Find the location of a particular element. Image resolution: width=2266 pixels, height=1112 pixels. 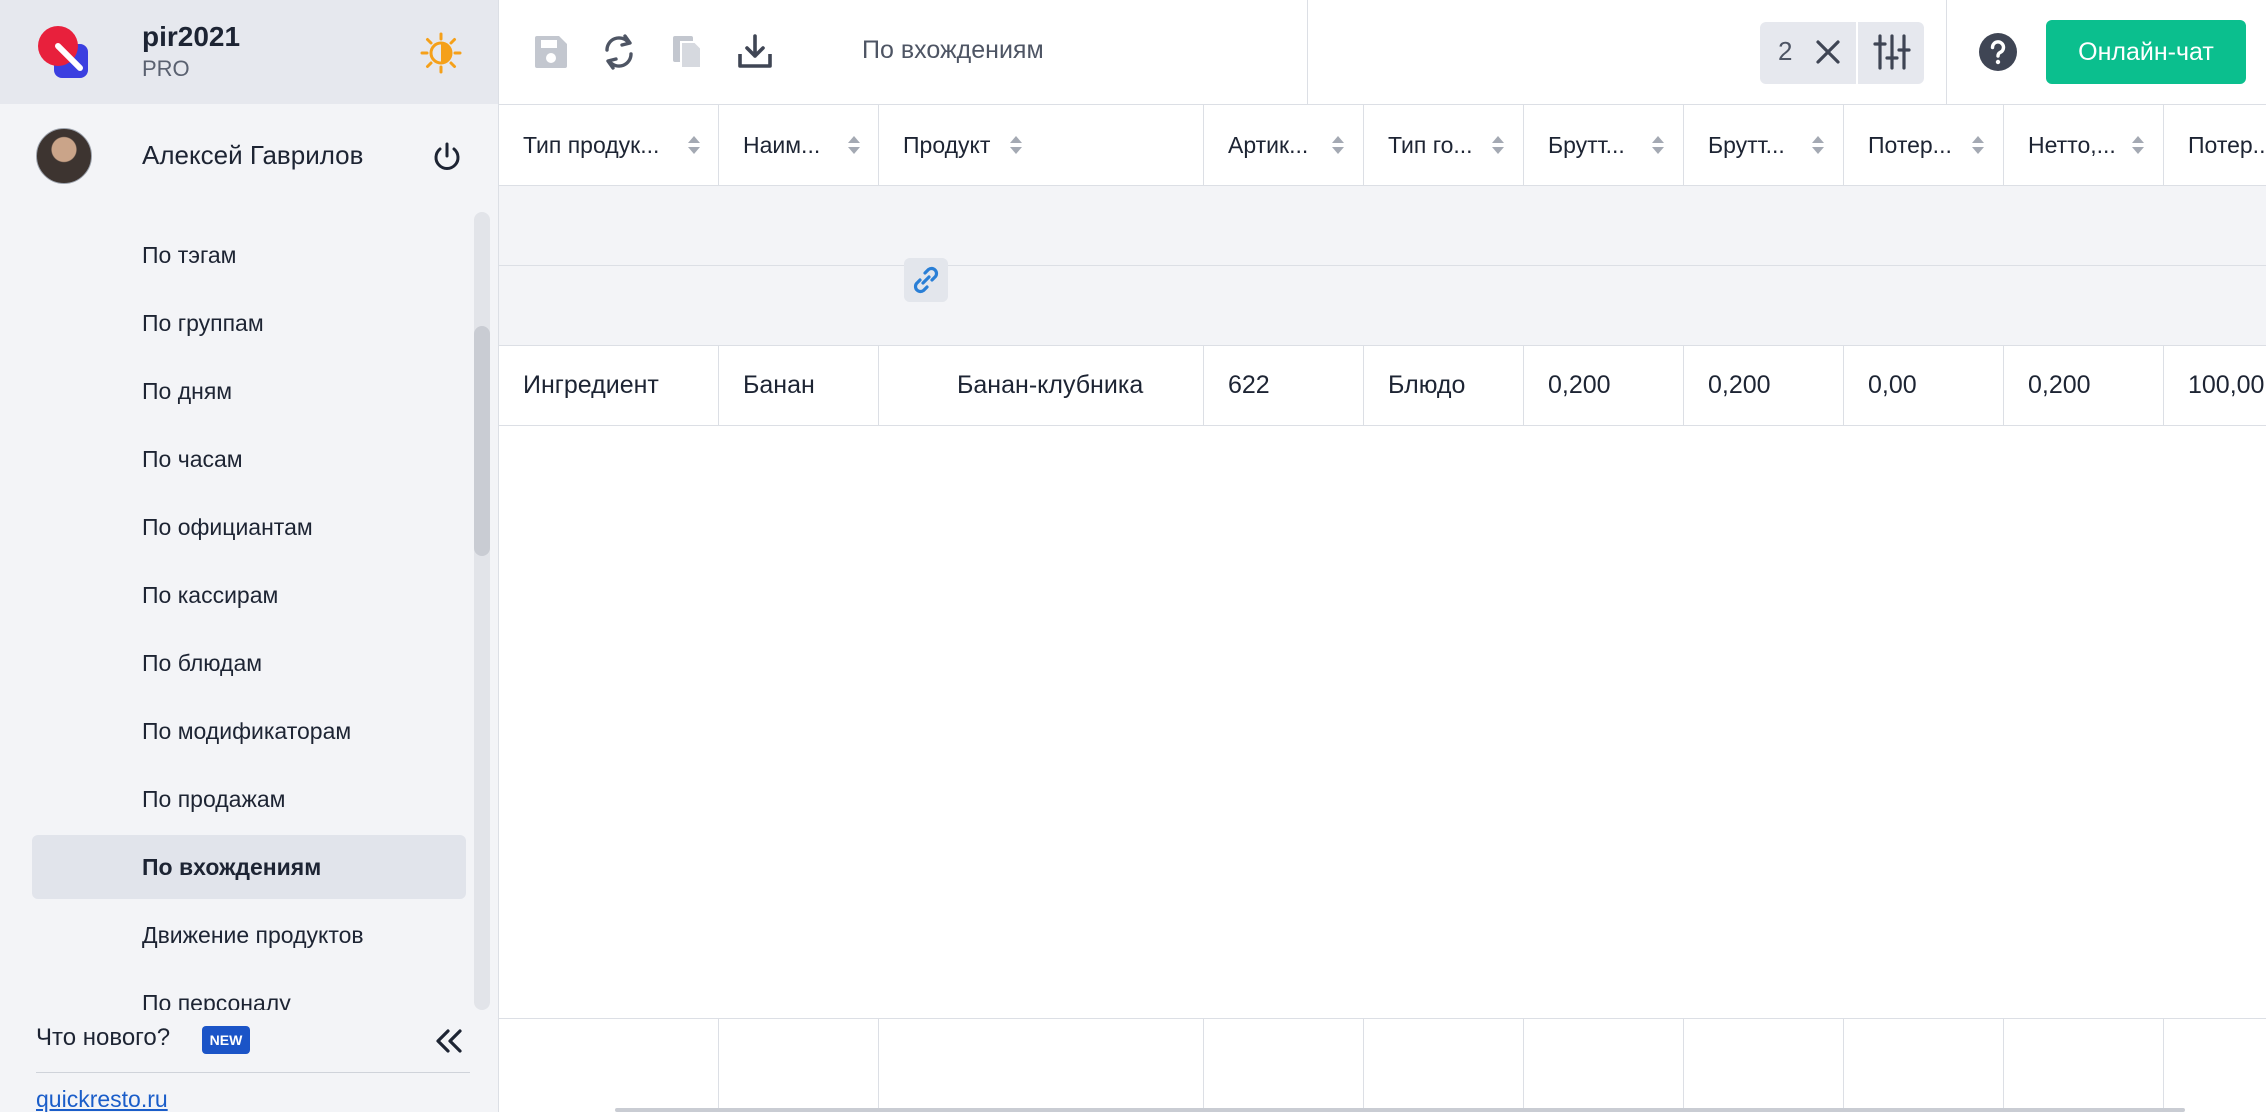

collapse-sidebar-icon is located at coordinates (449, 1041).